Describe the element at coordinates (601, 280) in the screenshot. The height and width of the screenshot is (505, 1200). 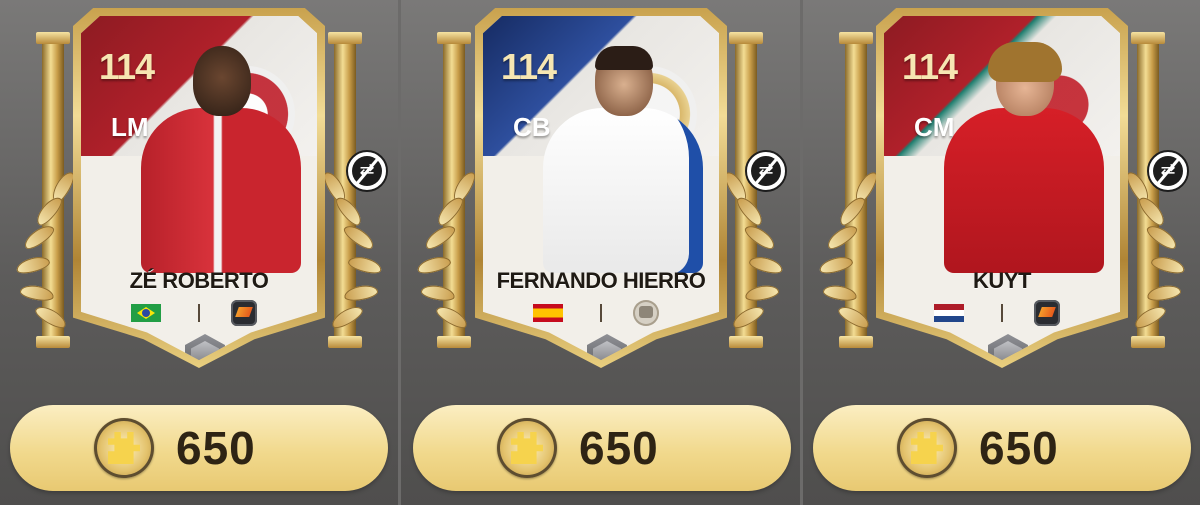
I see `player-name: FERNANDO HIERRO` at that location.